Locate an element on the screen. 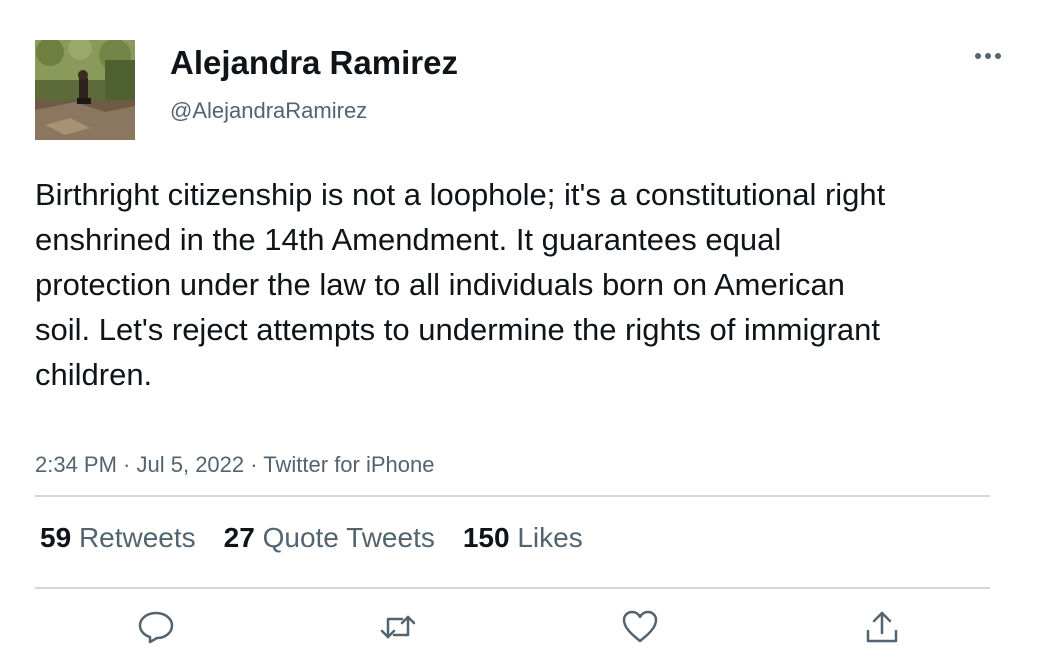 The height and width of the screenshot is (660, 1050). quote-tweets-count: 27 is located at coordinates (239, 537).